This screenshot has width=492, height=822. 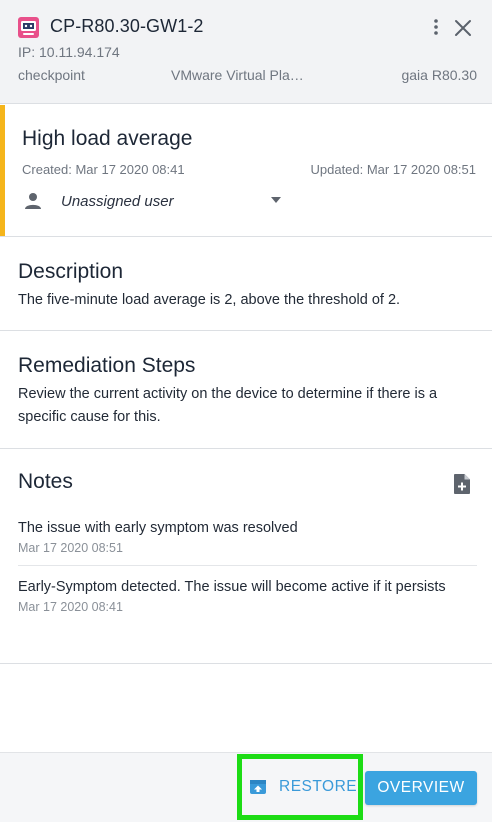 I want to click on device-os: gaia R80.30, so click(x=439, y=75).